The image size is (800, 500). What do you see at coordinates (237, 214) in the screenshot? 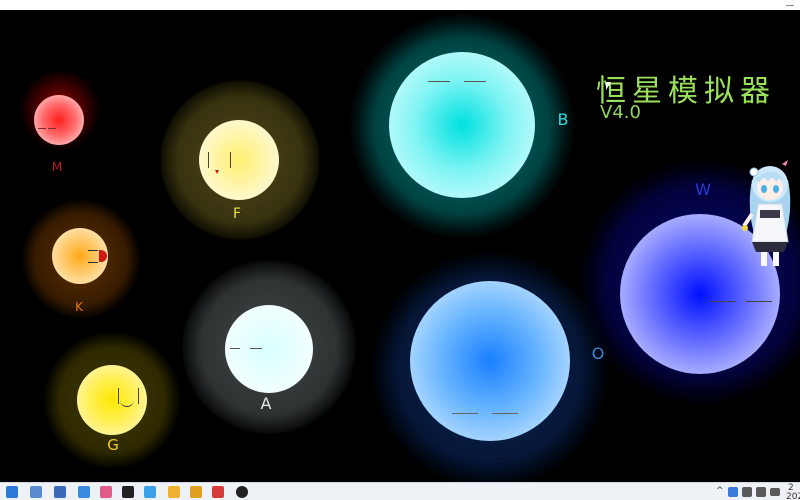
I see `star-f-label: F` at bounding box center [237, 214].